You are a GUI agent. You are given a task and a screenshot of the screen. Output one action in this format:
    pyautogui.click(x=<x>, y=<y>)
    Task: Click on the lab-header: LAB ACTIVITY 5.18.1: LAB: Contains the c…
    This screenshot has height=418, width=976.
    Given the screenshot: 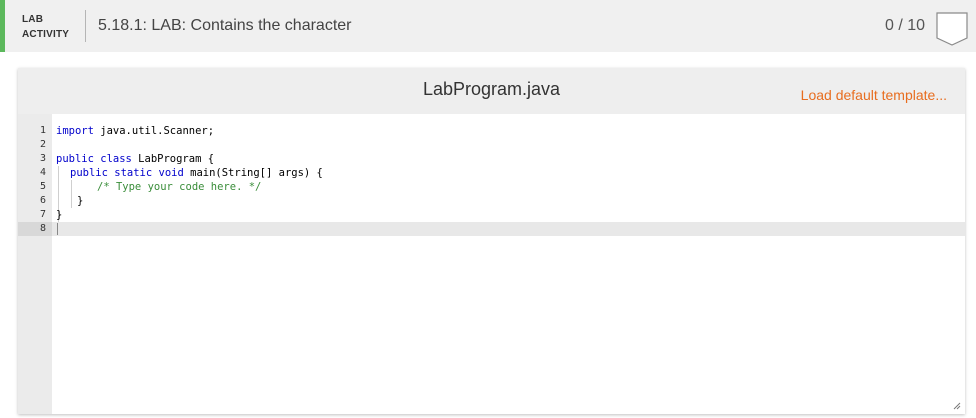 What is the action you would take?
    pyautogui.click(x=488, y=26)
    